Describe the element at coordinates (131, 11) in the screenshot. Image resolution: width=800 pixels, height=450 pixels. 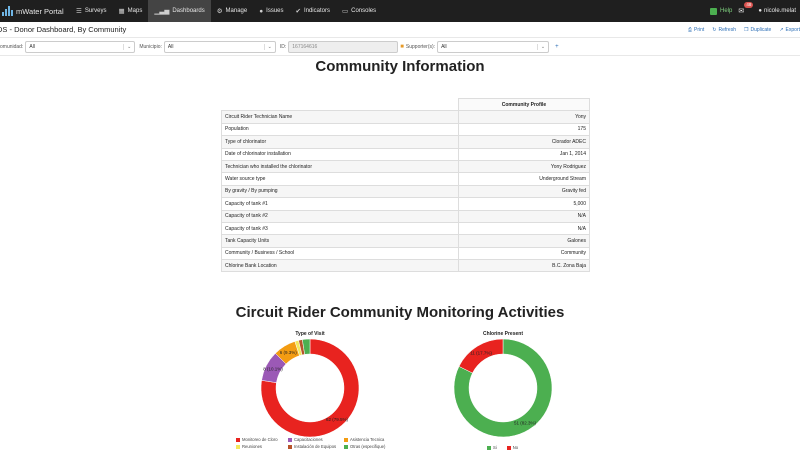
I see `nav-item-maps: ▦ Maps` at that location.